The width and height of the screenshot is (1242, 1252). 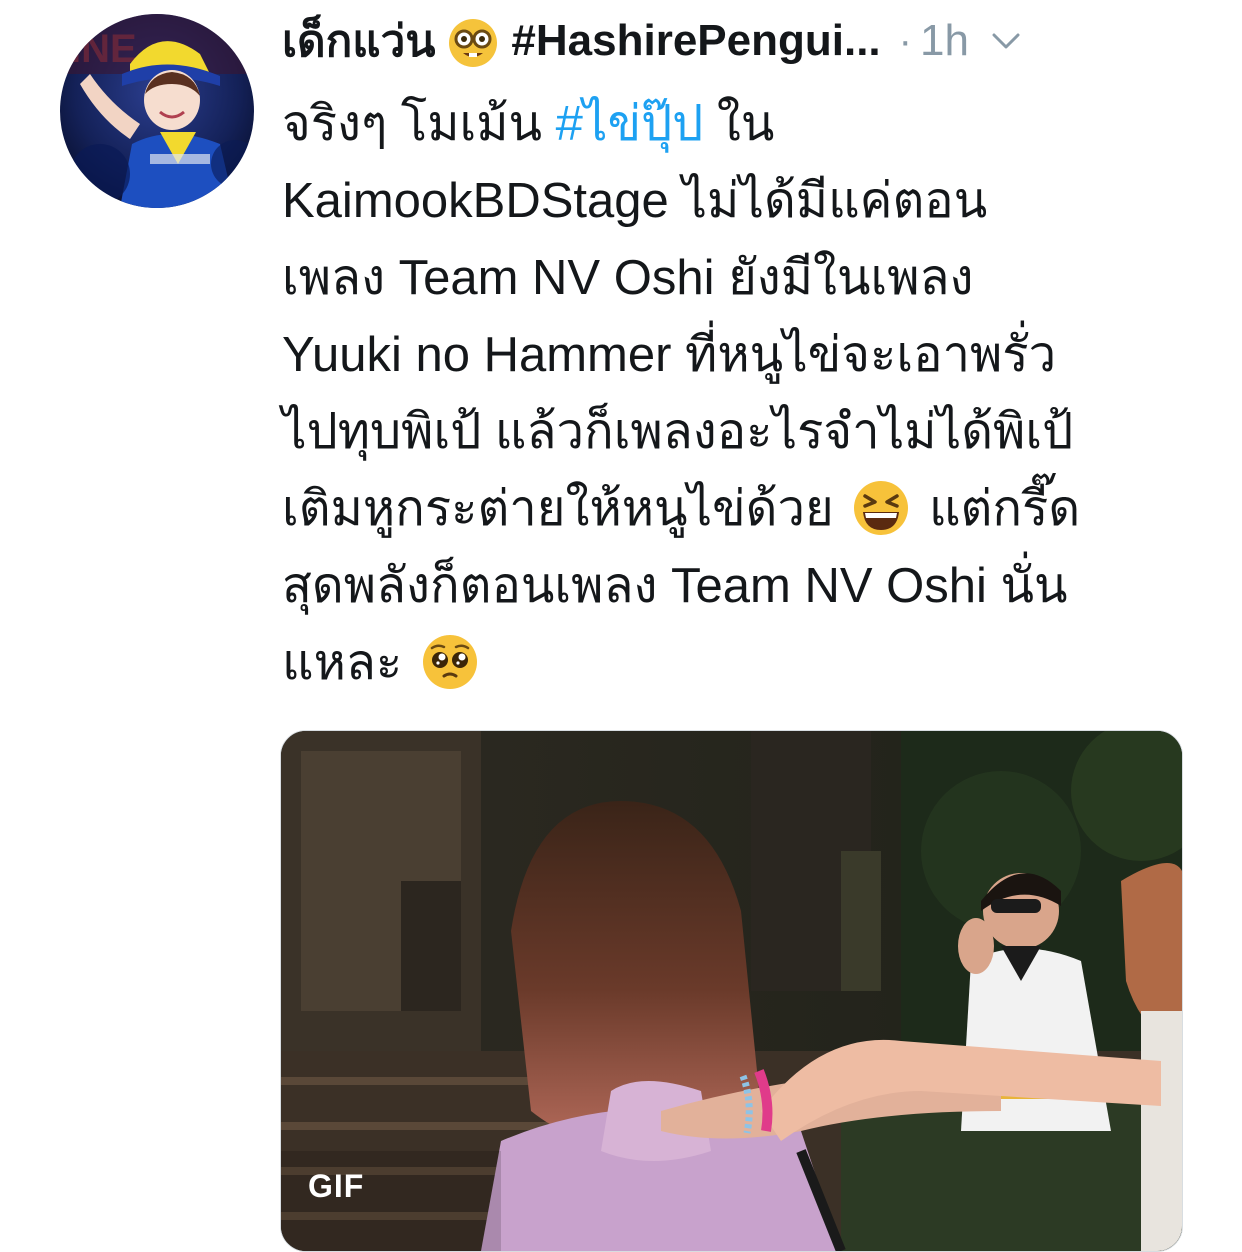 I want to click on tweet-text-line: แหละ, so click(x=732, y=663).